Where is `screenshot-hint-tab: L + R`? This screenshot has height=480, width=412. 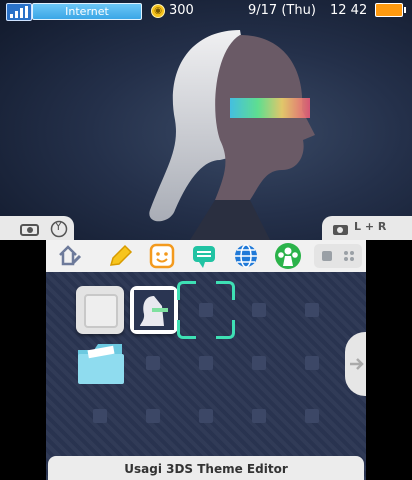 screenshot-hint-tab: L + R is located at coordinates (367, 228).